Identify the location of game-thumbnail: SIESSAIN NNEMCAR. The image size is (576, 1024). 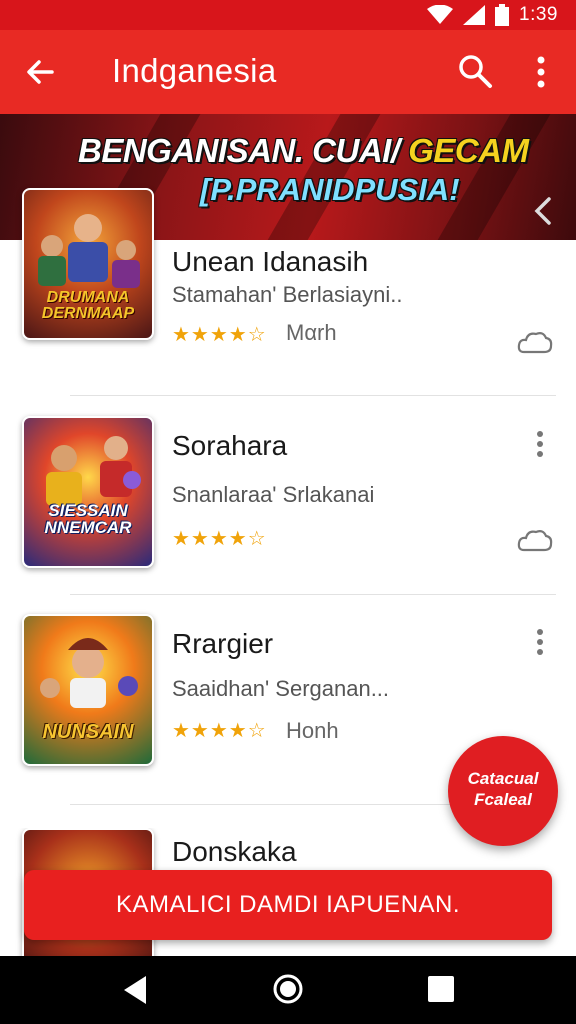
(88, 492).